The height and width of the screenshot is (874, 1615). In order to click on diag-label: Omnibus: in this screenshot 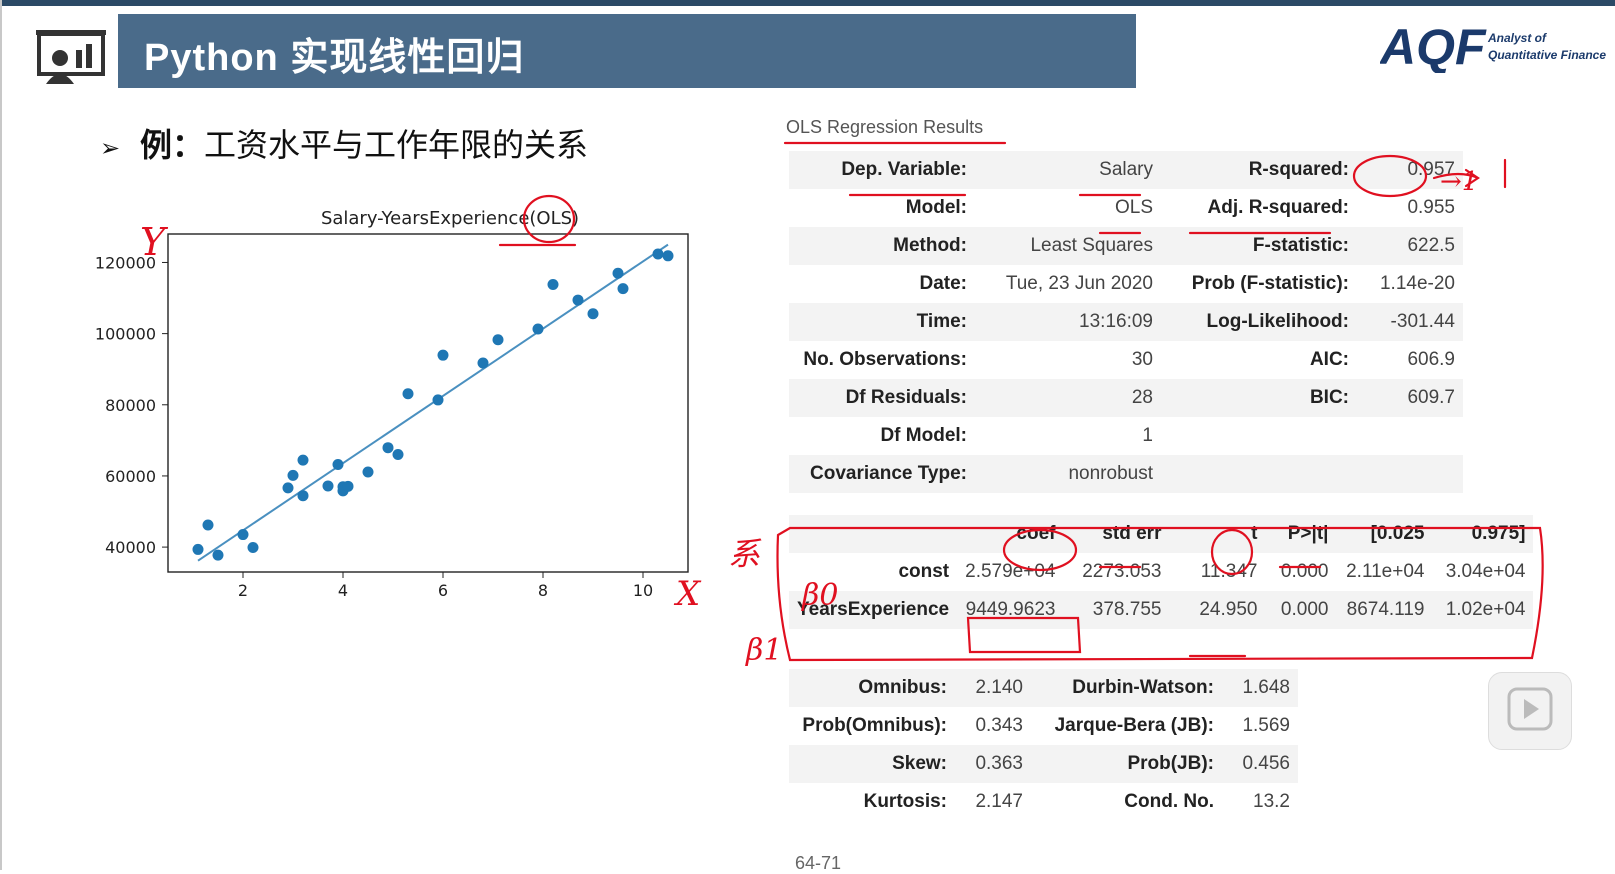, I will do `click(872, 688)`.